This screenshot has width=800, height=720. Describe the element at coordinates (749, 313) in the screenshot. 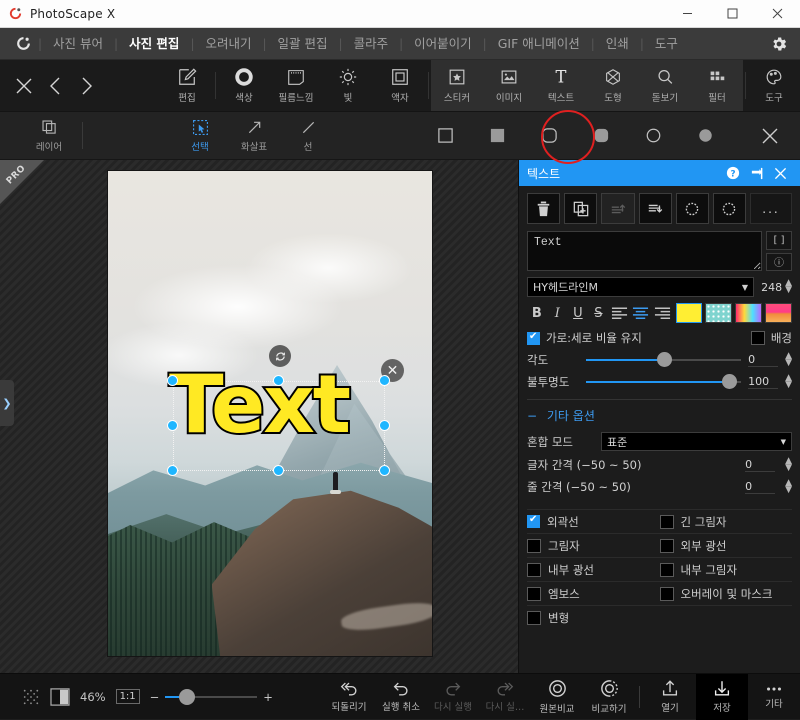

I see `color-swatch-gradient` at that location.